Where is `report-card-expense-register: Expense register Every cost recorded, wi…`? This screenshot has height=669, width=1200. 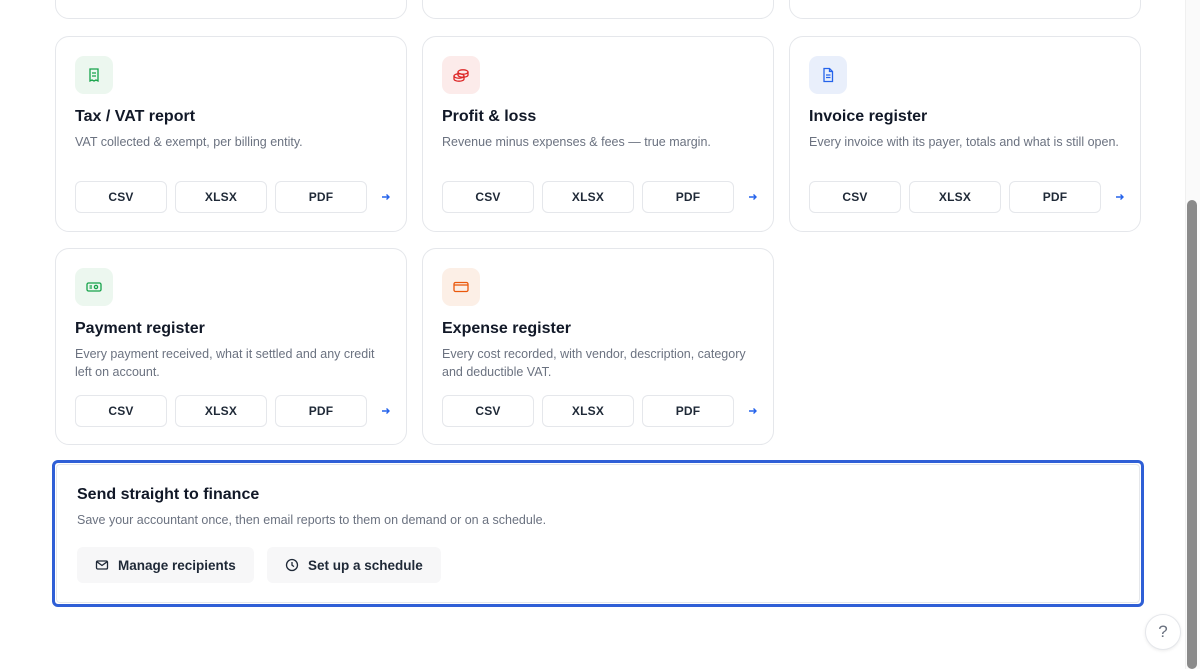
report-card-expense-register: Expense register Every cost recorded, wi… is located at coordinates (598, 346).